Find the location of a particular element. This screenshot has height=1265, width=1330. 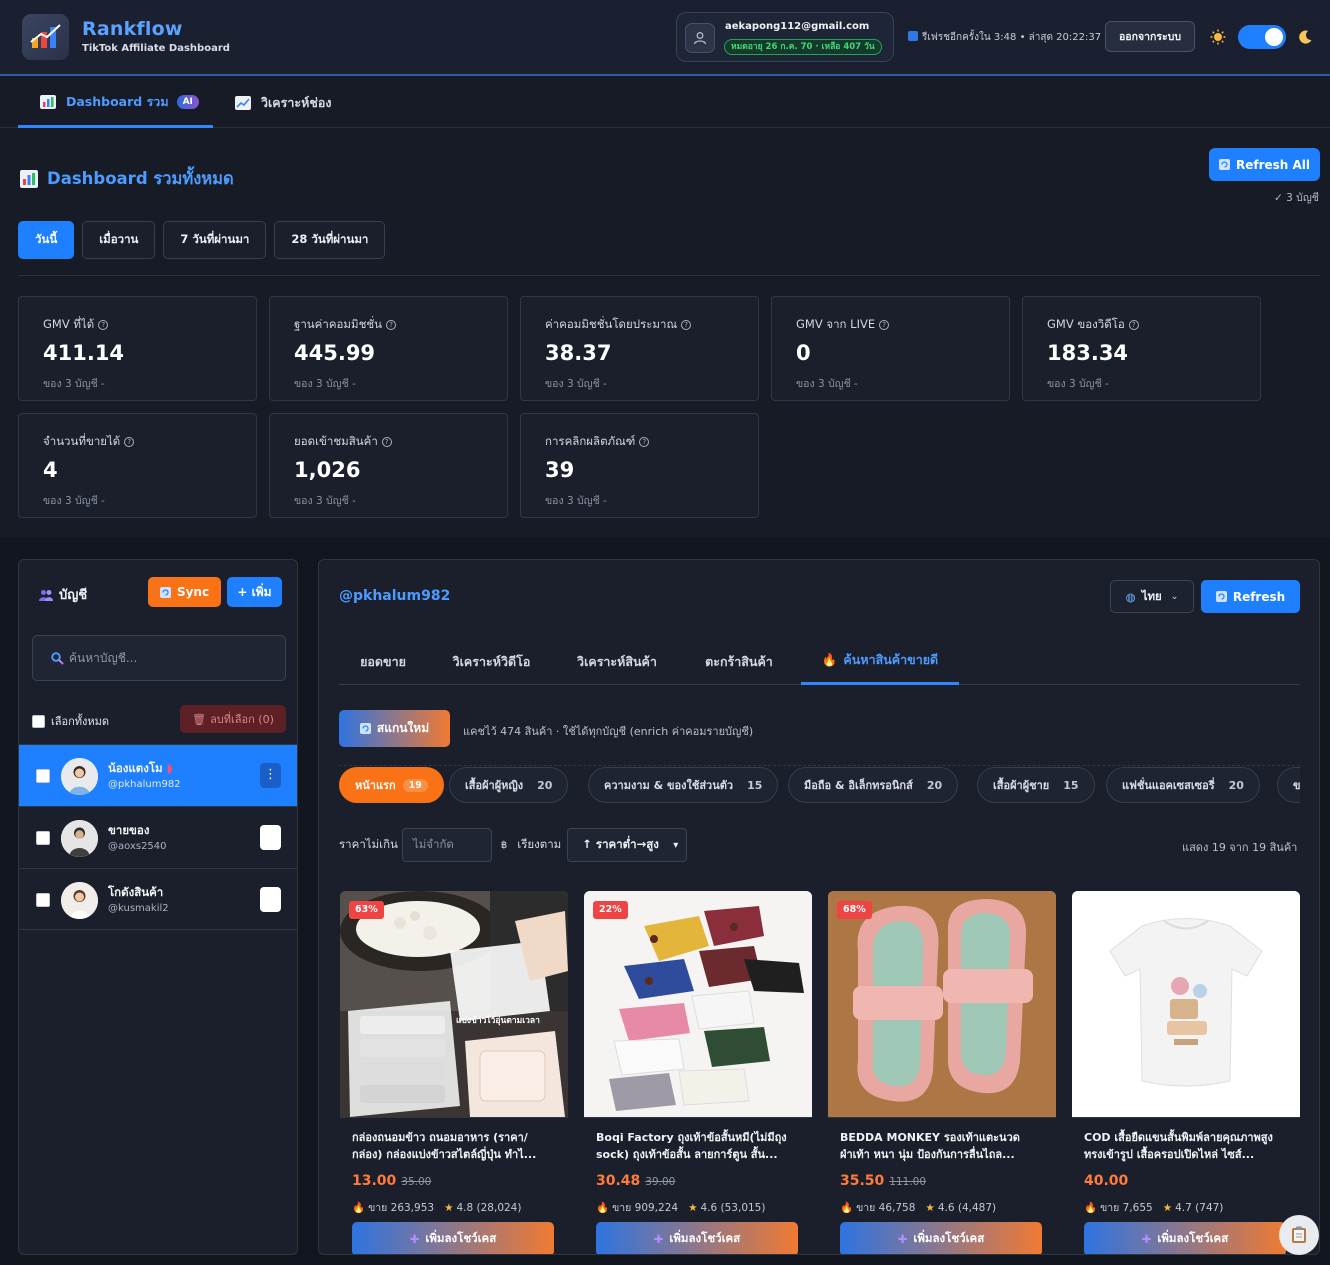

stat-label-text: GMV จาก LIVE is located at coordinates (836, 324).